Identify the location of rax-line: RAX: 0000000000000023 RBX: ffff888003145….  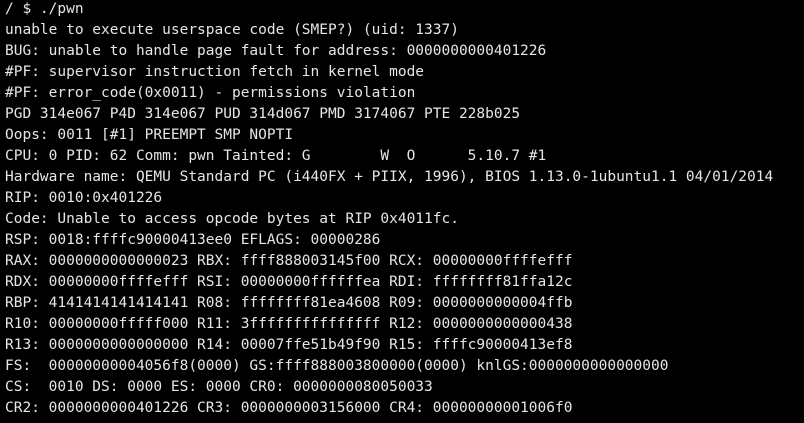
(289, 261).